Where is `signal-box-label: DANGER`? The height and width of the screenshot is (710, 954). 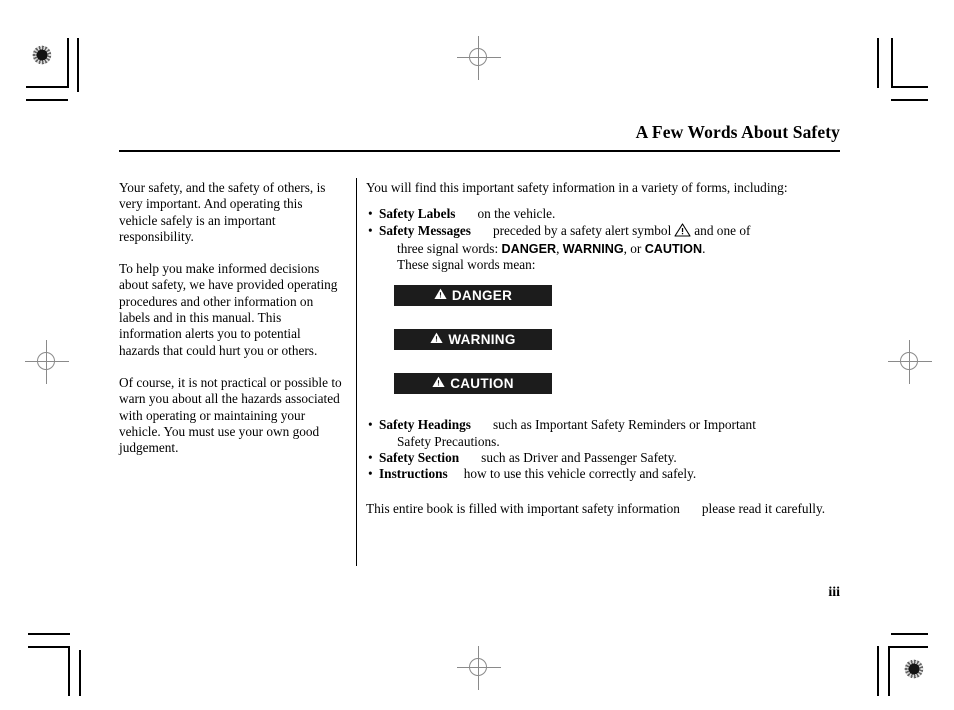 signal-box-label: DANGER is located at coordinates (482, 295).